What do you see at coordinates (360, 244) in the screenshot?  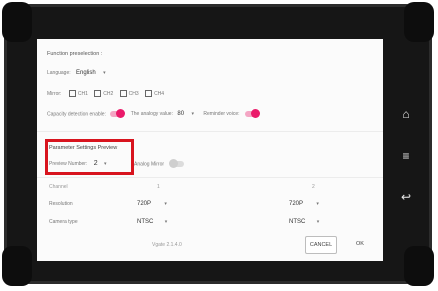 I see `ok-button: OK` at bounding box center [360, 244].